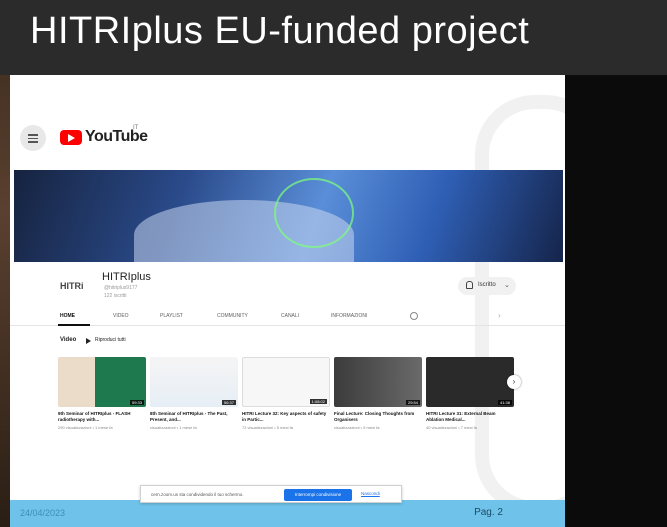  What do you see at coordinates (110, 340) in the screenshot?
I see `play-all-link: Riproduci tutti` at bounding box center [110, 340].